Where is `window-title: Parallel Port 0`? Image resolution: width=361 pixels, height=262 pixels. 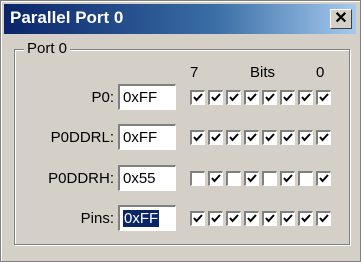
window-title: Parallel Port 0 is located at coordinates (67, 17).